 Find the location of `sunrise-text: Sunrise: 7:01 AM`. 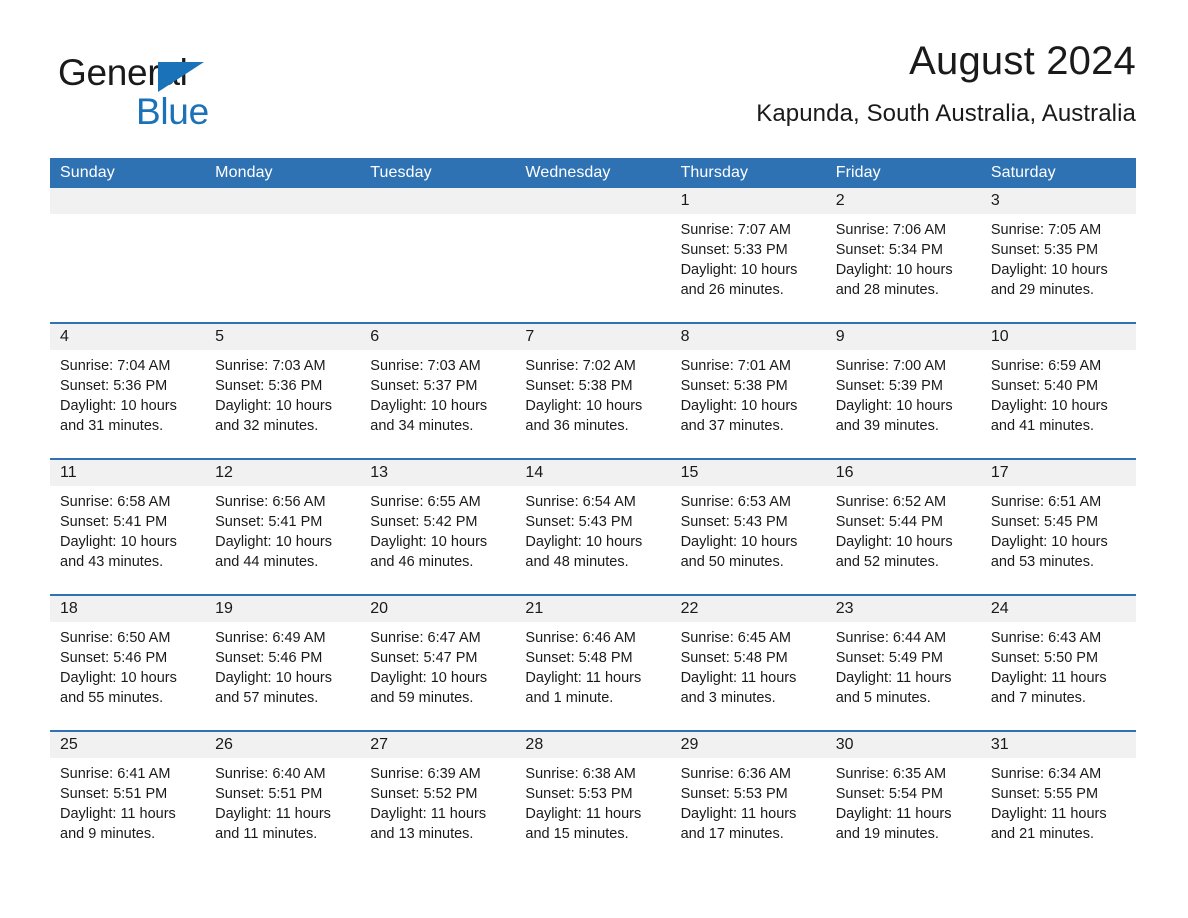

sunrise-text: Sunrise: 7:01 AM is located at coordinates (735, 366).